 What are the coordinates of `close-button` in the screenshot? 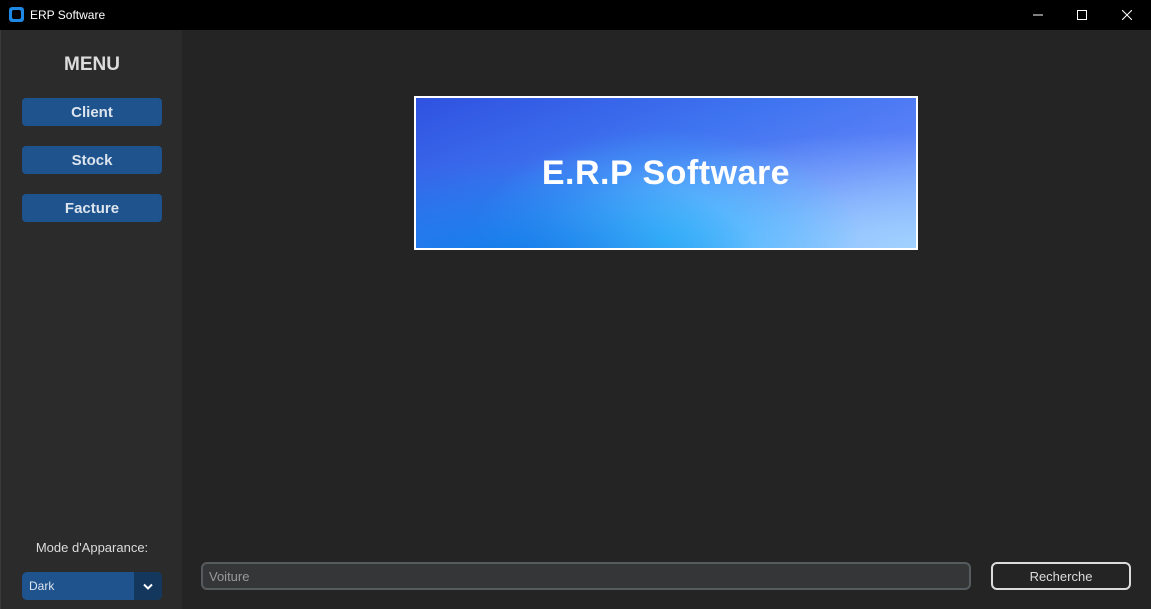 It's located at (1127, 15).